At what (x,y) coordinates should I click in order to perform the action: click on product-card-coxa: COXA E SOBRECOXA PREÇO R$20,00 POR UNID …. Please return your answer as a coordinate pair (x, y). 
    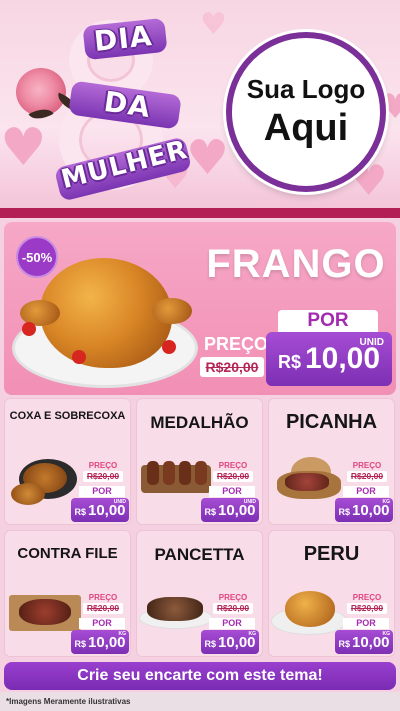
    Looking at the image, I should click on (67, 461).